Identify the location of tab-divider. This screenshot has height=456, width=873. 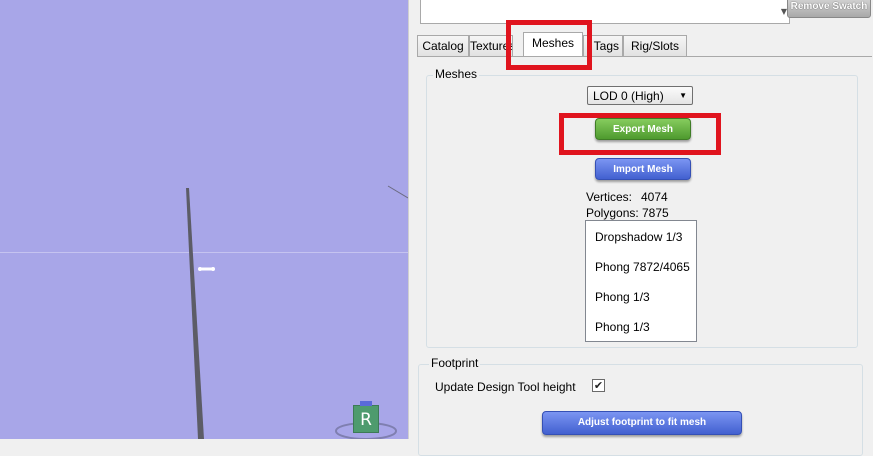
(644, 56).